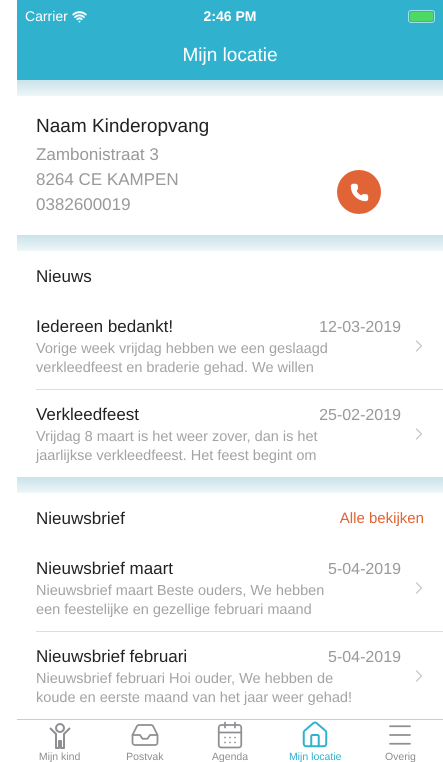  Describe the element at coordinates (123, 127) in the screenshot. I see `location-name: Naam Kinderopvang` at that location.